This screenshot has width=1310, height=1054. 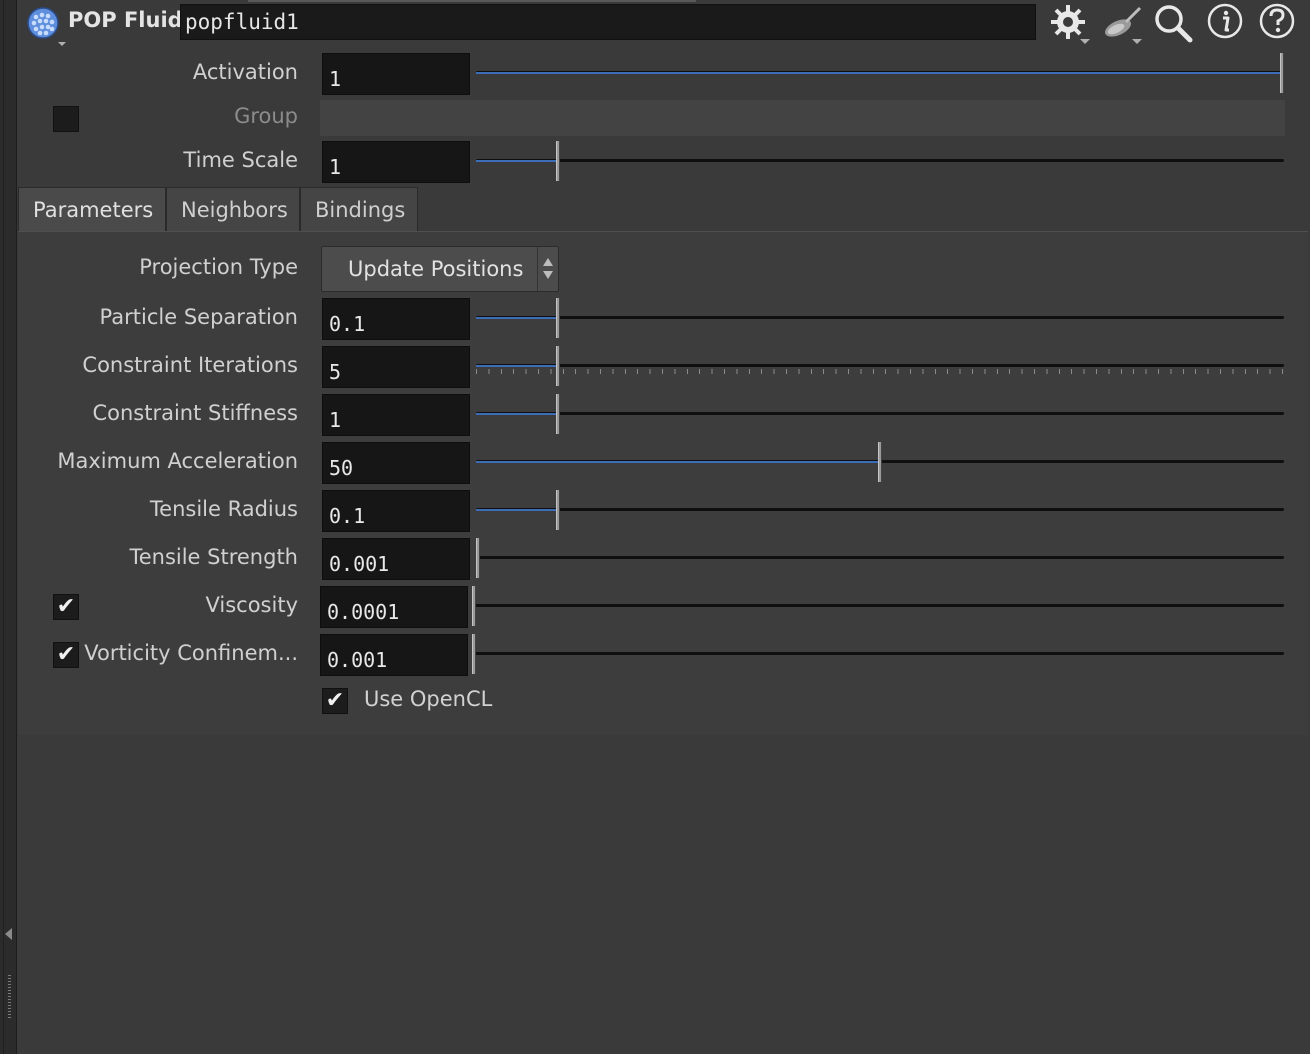 I want to click on time-scale-field, so click(x=396, y=162).